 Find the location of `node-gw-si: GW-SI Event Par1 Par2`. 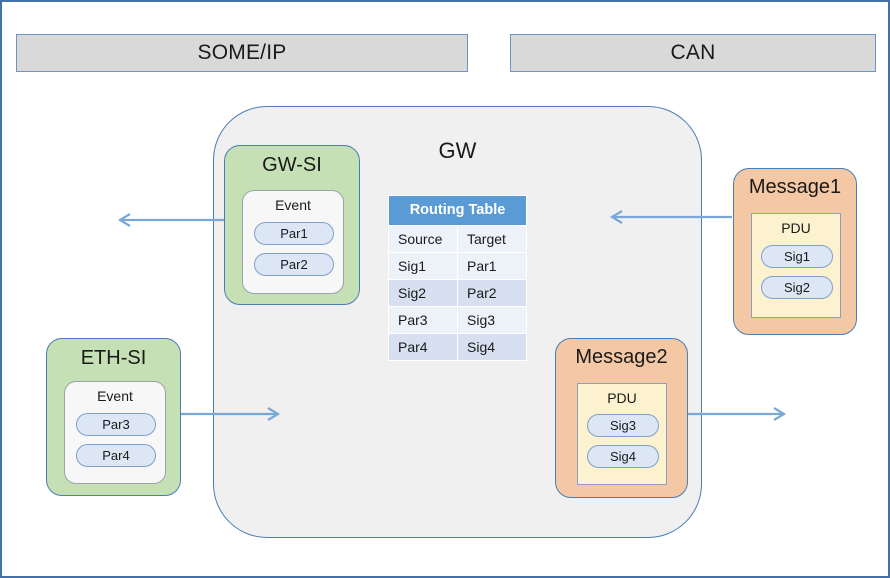

node-gw-si: GW-SI Event Par1 Par2 is located at coordinates (292, 225).